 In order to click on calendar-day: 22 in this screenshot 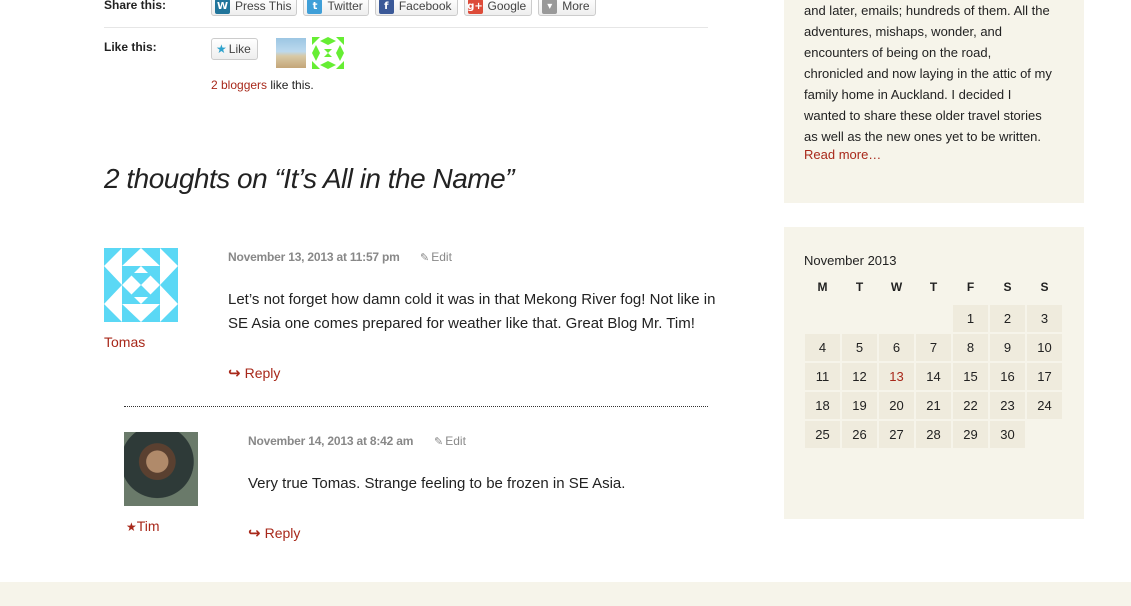, I will do `click(970, 405)`.